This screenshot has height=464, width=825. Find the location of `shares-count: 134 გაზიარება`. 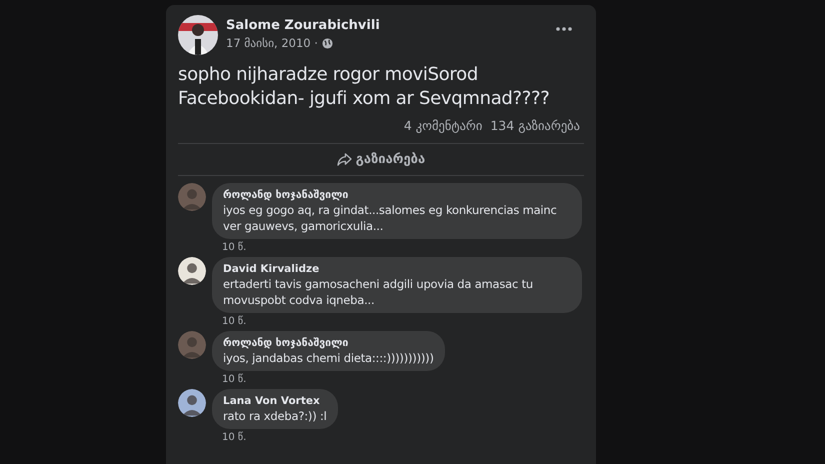

shares-count: 134 გაზიარება is located at coordinates (535, 126).